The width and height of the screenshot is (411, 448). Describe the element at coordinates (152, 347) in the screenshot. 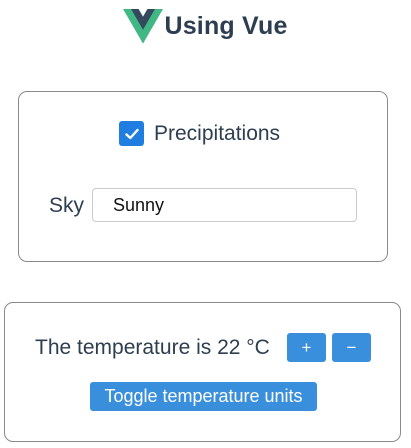

I see `temperature-text: The temperature is 22 °C` at that location.